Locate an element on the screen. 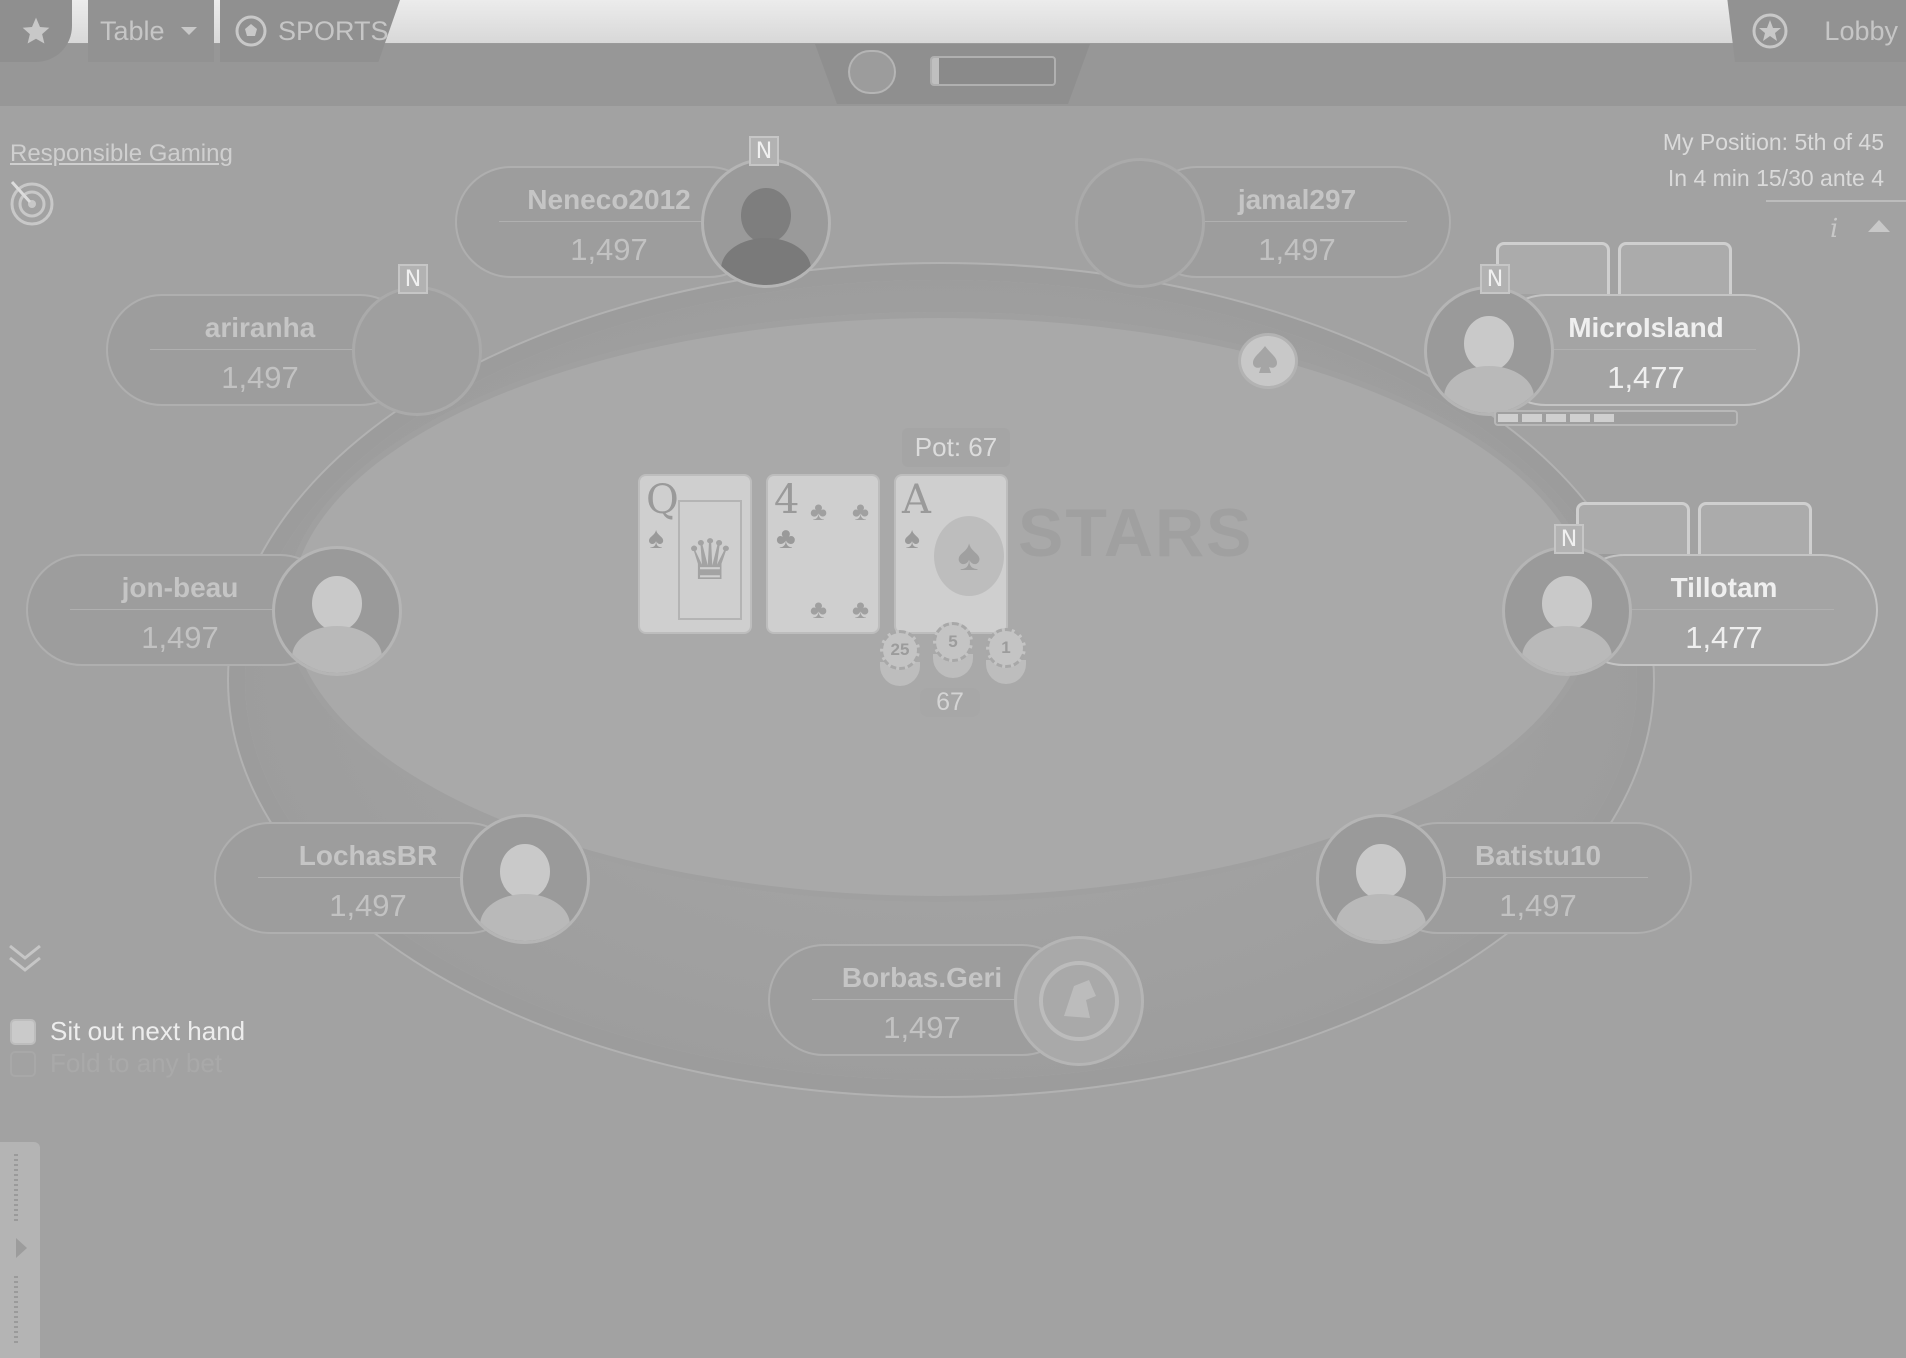 The image size is (1906, 1358). chevron-down-icon is located at coordinates (188, 31).